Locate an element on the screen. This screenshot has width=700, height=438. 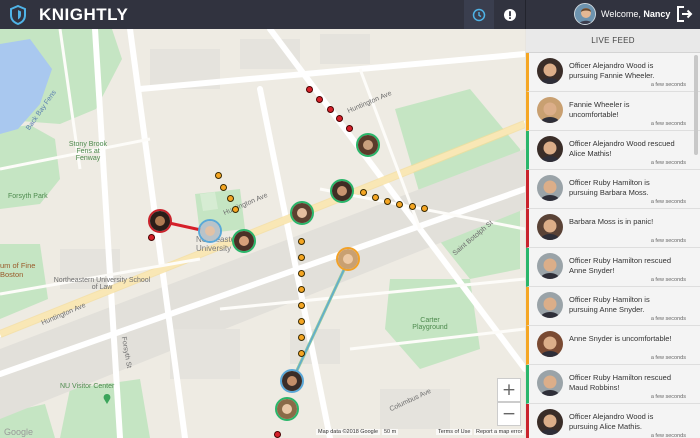
logout-icon is located at coordinates (685, 14).